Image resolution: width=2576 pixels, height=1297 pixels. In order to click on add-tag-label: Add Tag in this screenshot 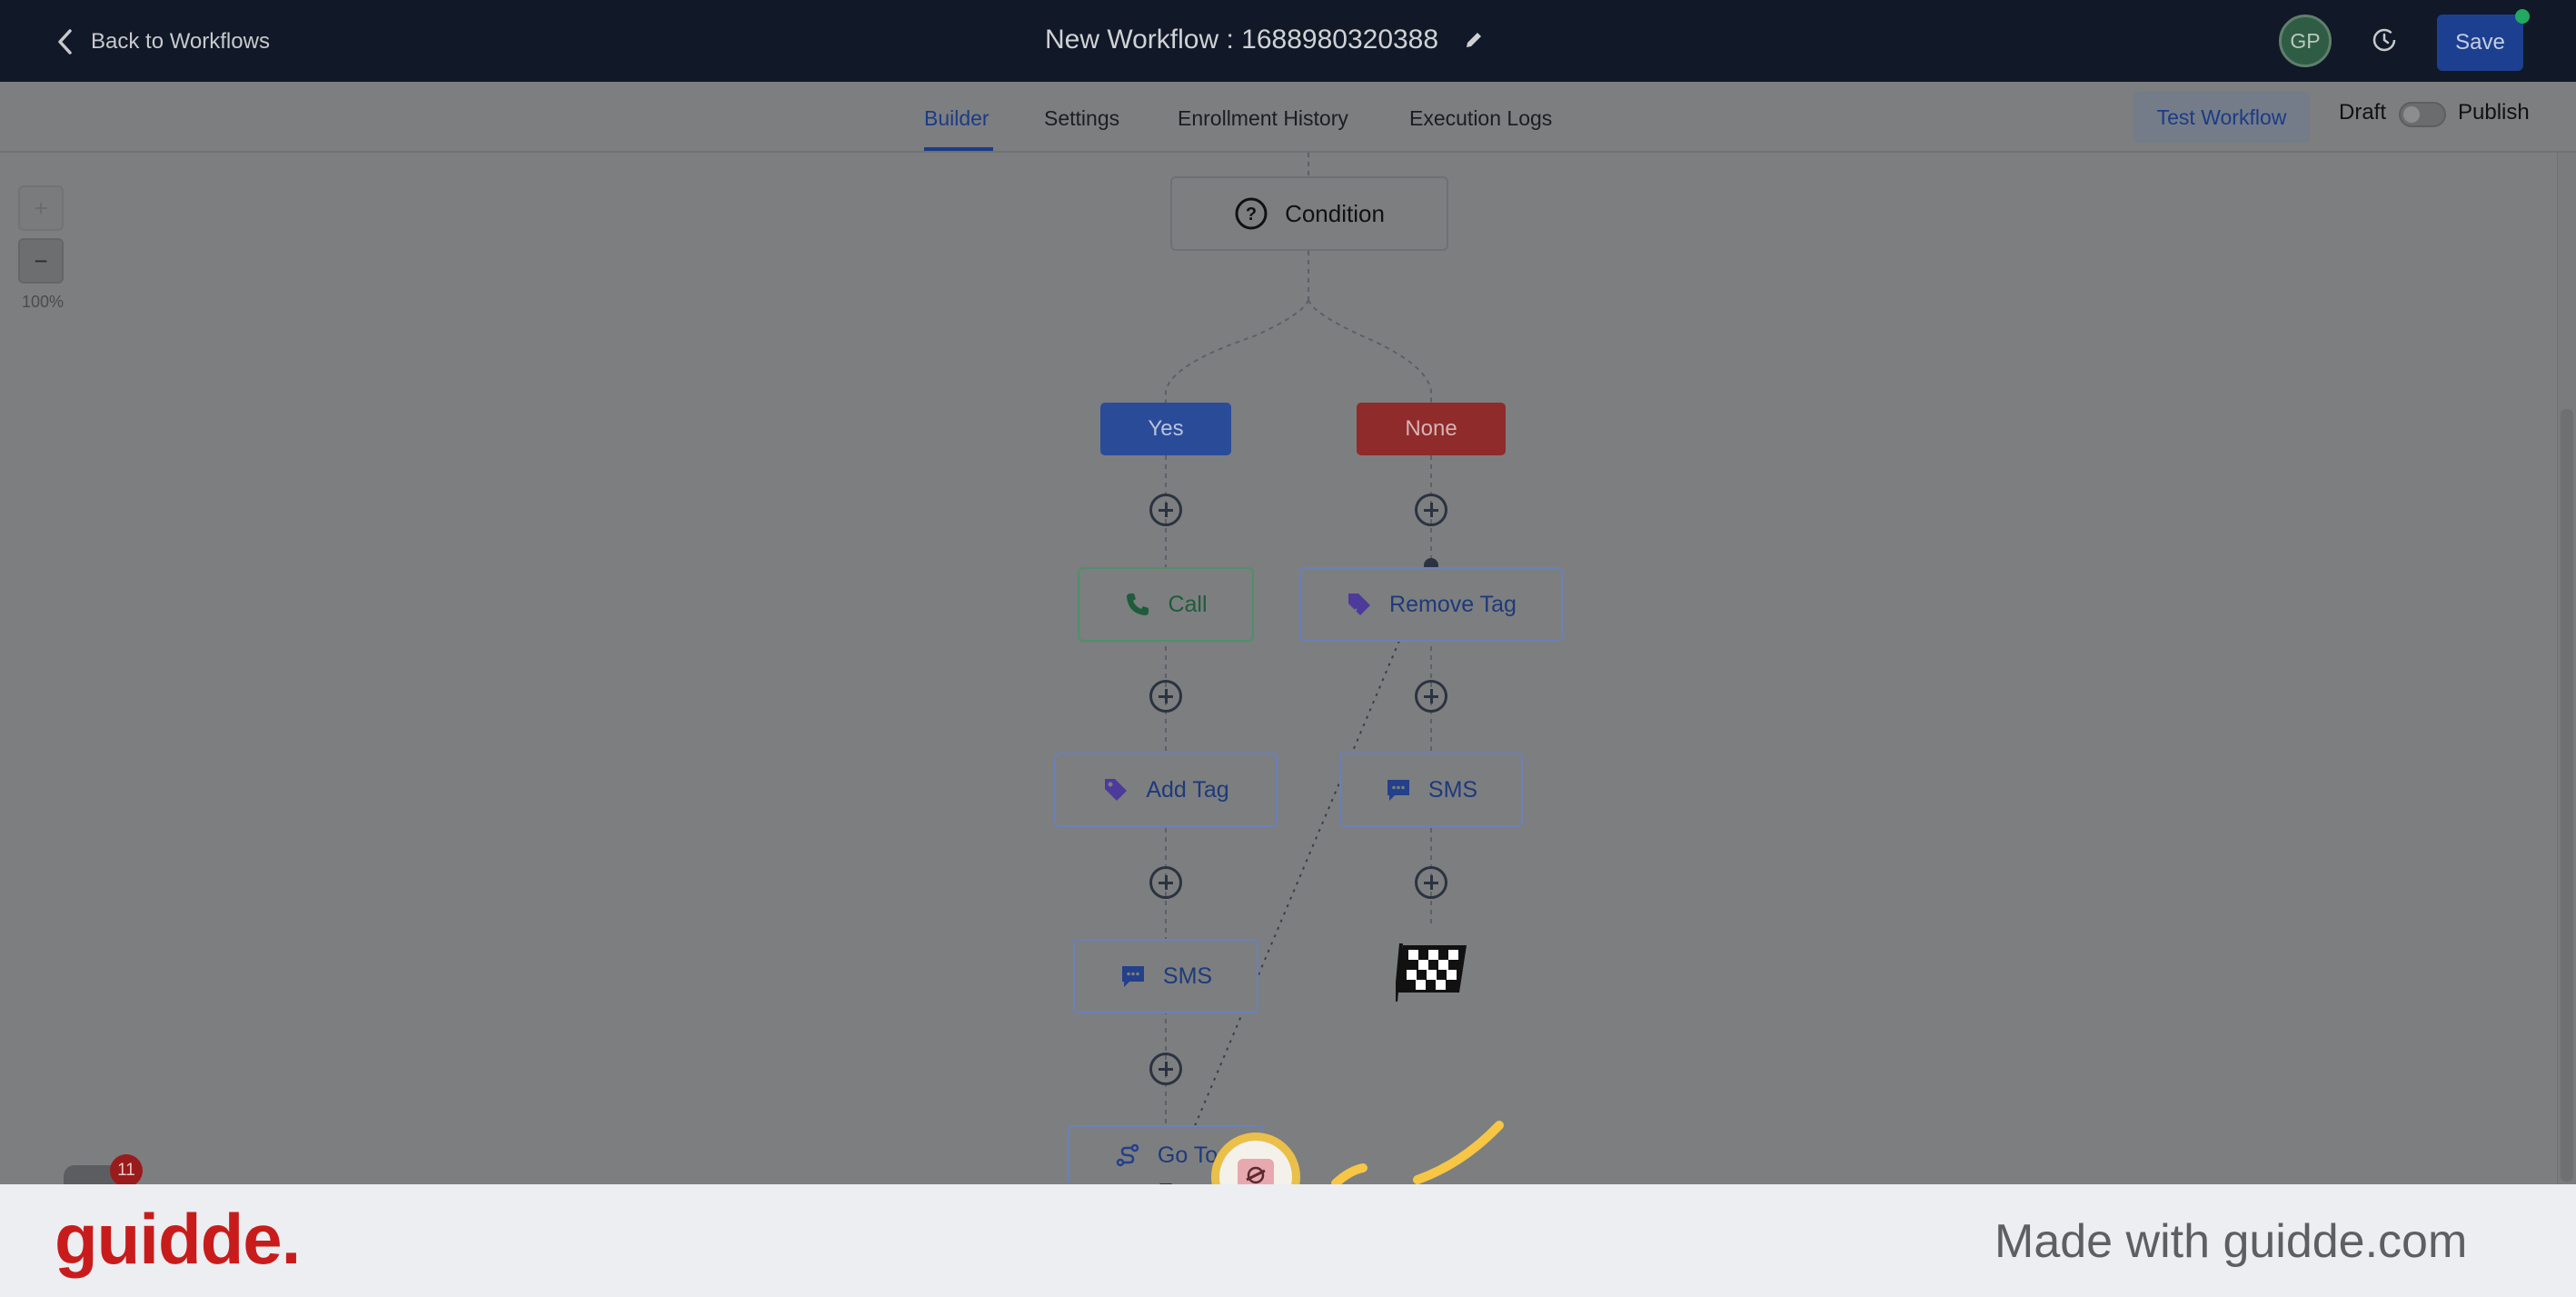, I will do `click(1188, 789)`.